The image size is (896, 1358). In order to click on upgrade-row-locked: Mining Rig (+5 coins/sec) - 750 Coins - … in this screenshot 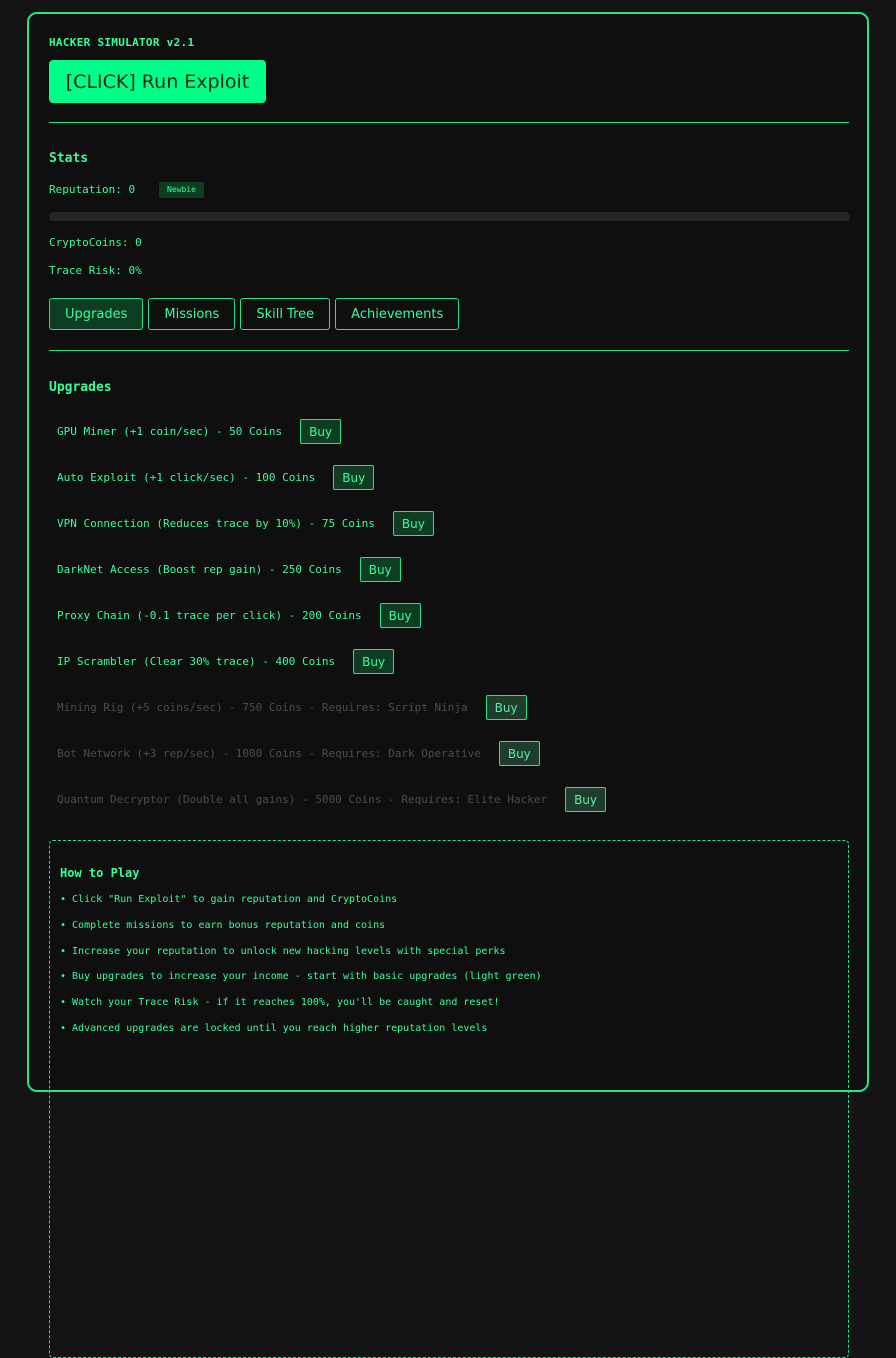, I will do `click(292, 707)`.